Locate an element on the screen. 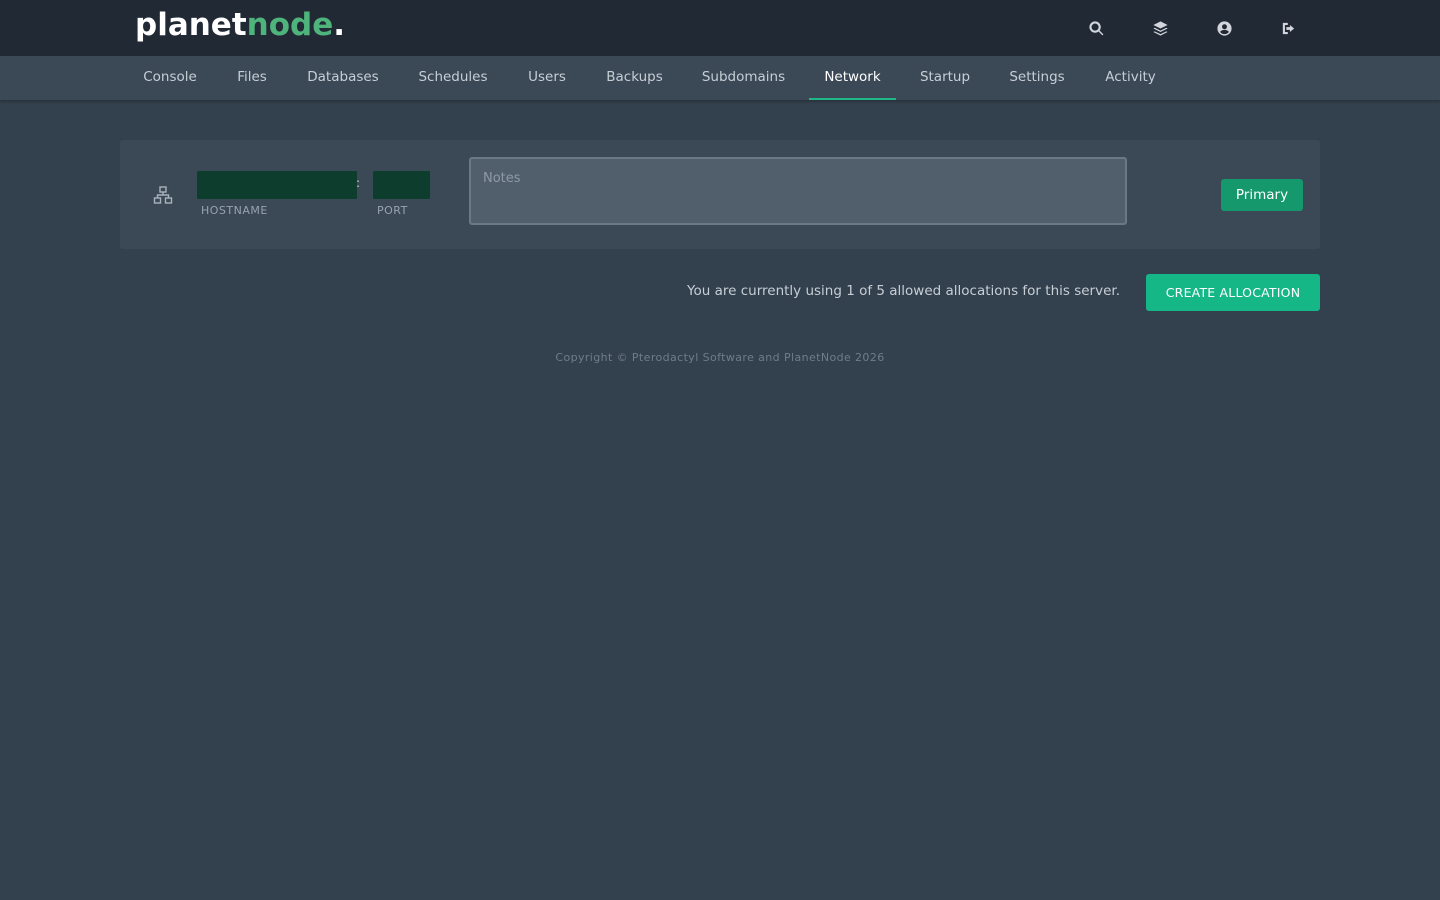 Image resolution: width=1440 pixels, height=900 pixels. top-bar: planetnode. is located at coordinates (720, 28).